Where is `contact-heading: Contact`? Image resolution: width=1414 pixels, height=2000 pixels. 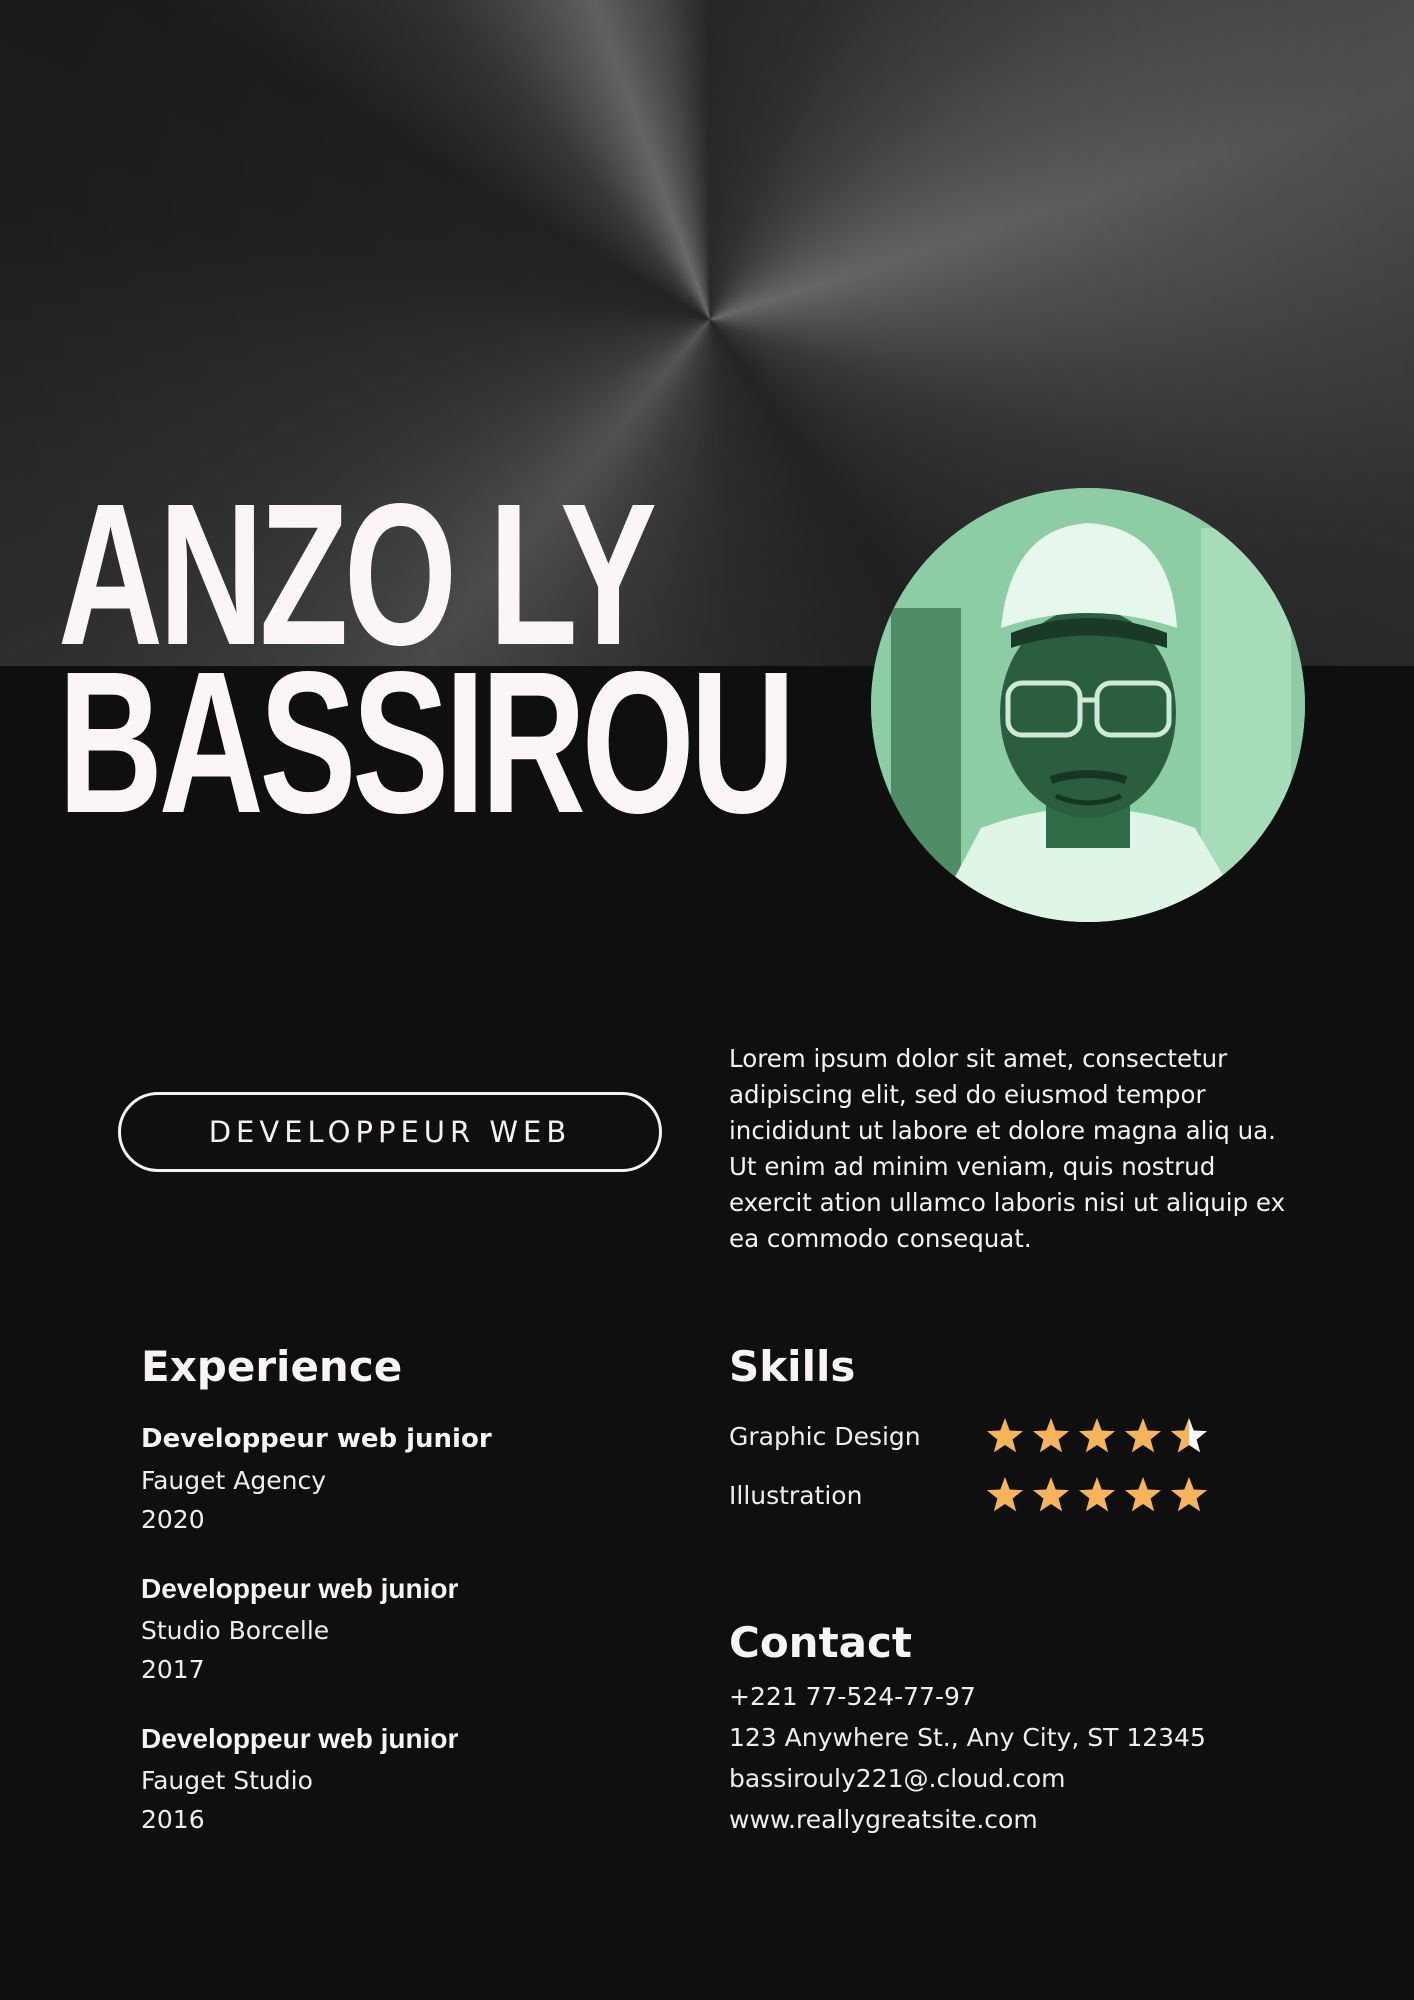 contact-heading: Contact is located at coordinates (820, 1642).